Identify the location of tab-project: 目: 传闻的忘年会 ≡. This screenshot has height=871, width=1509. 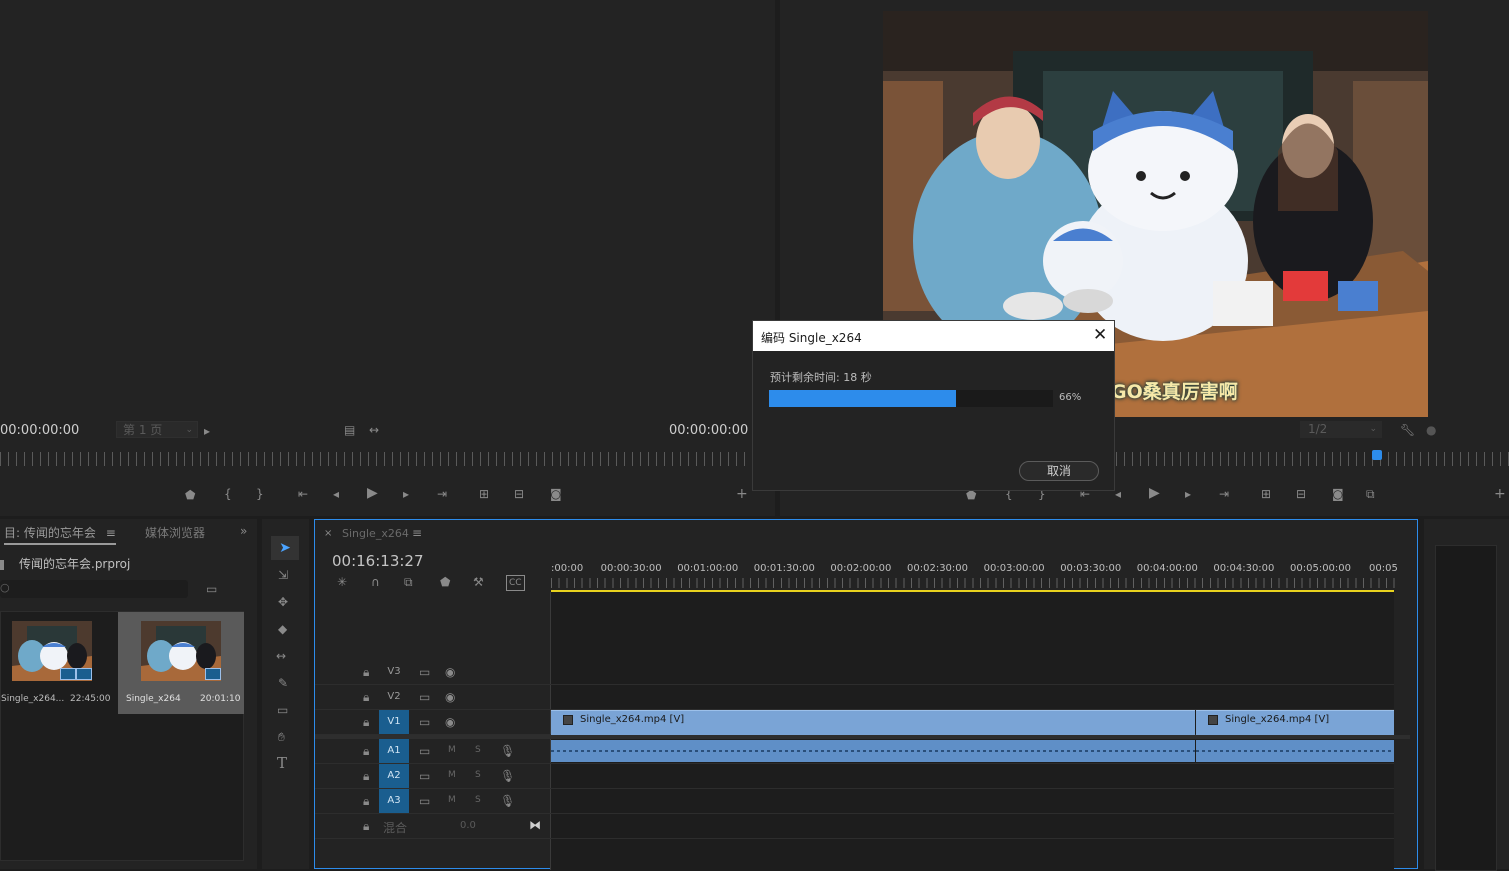
(60, 534).